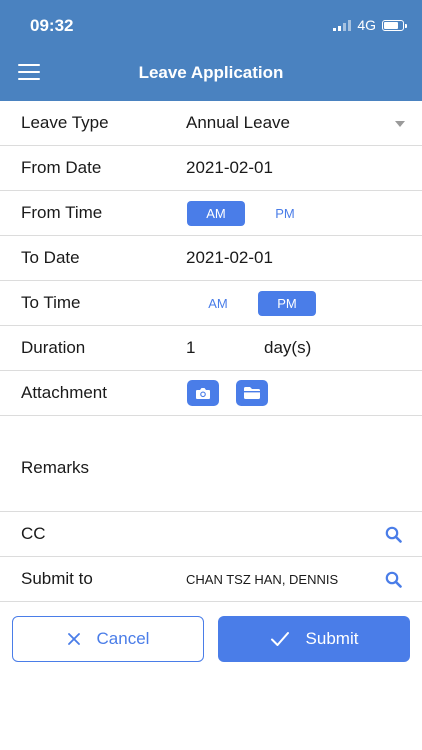  I want to click on page-title: Leave Application, so click(211, 72).